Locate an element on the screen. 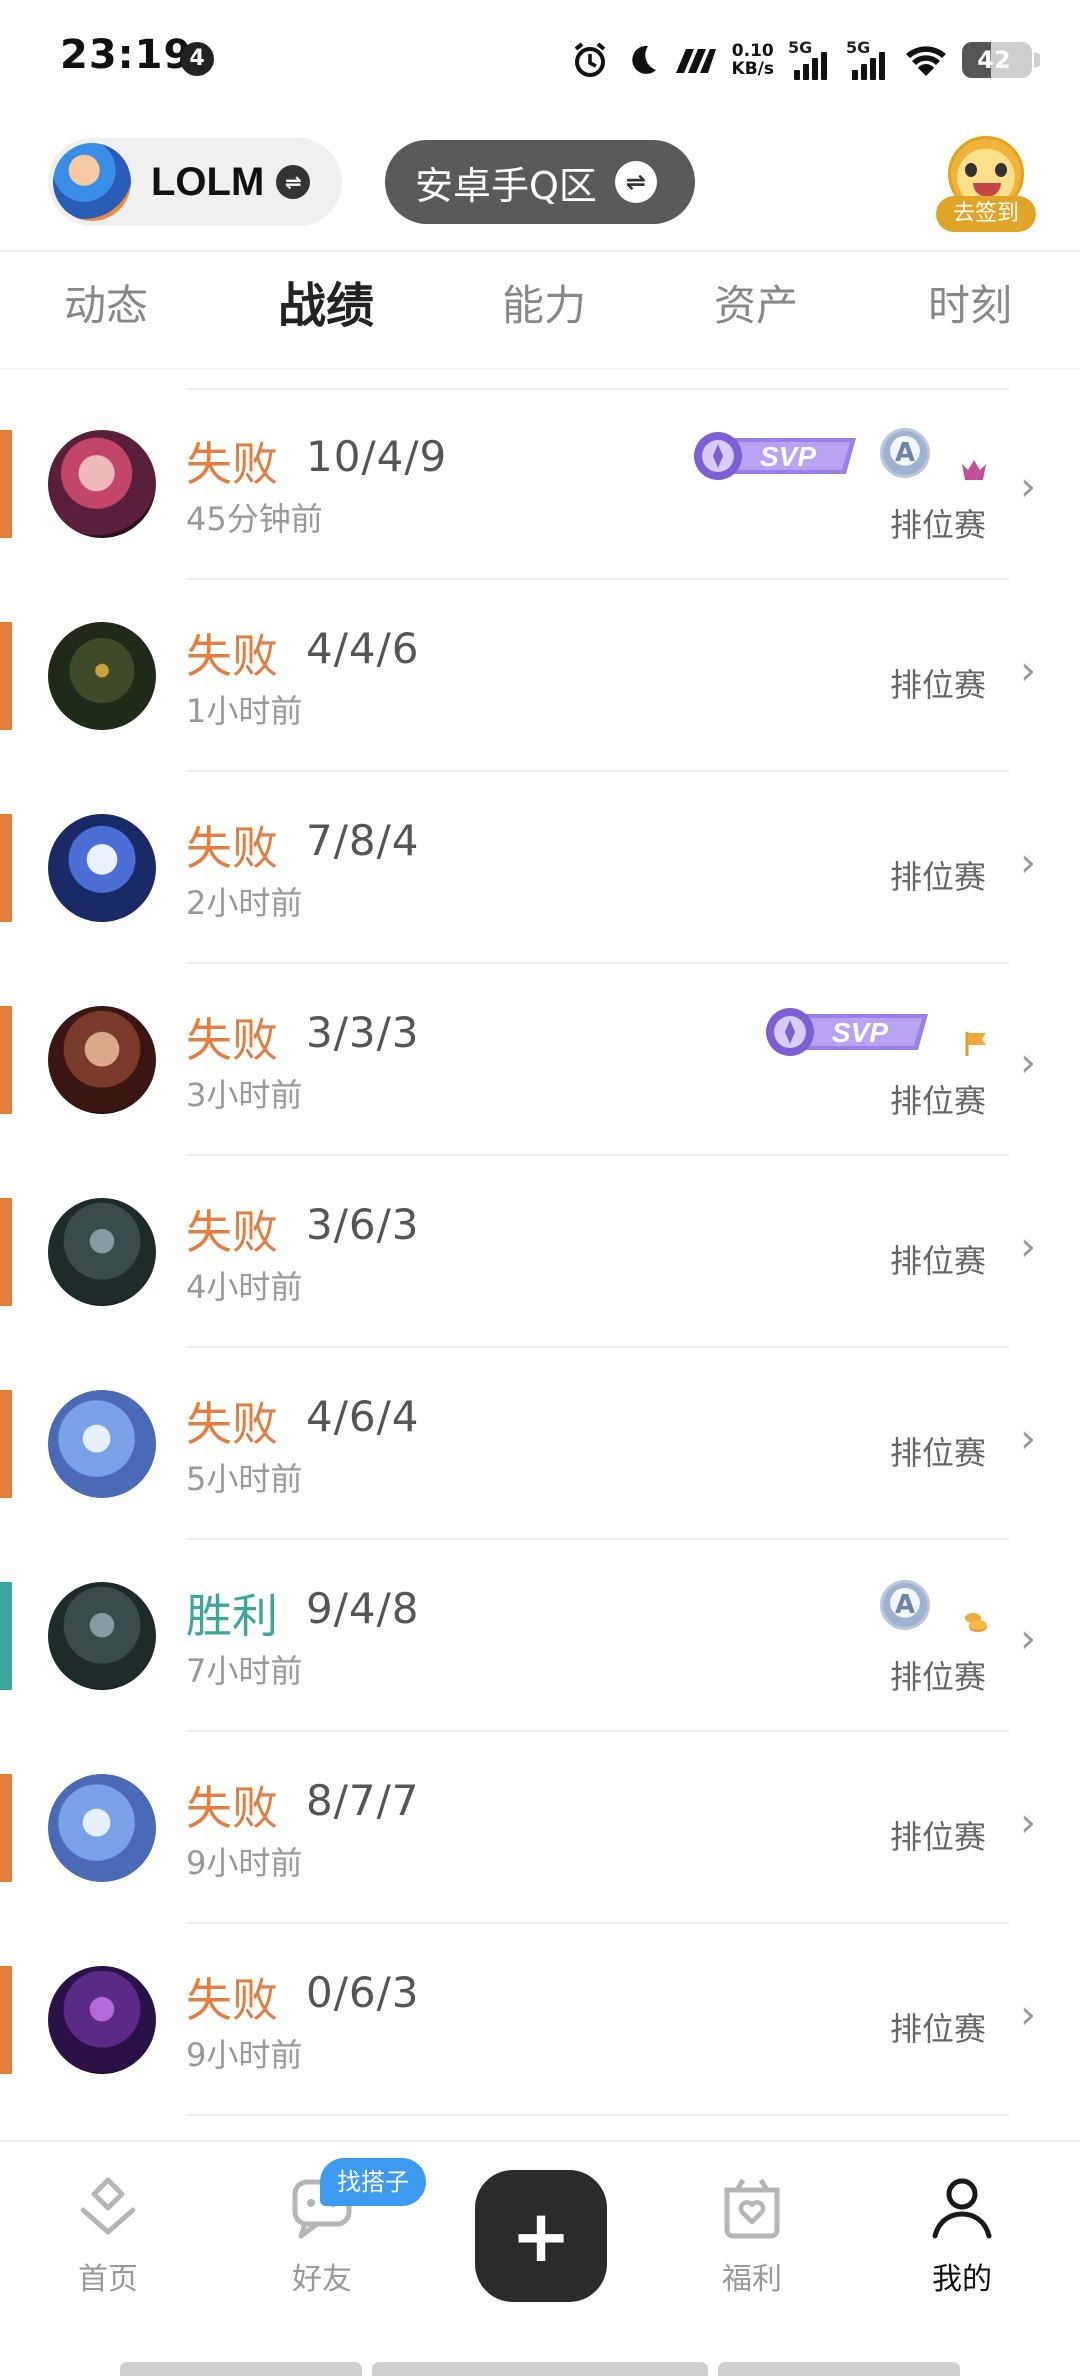 The width and height of the screenshot is (1080, 2376). match-row: 失败 3/6/3 4小时前 排位赛 › is located at coordinates (540, 1252).